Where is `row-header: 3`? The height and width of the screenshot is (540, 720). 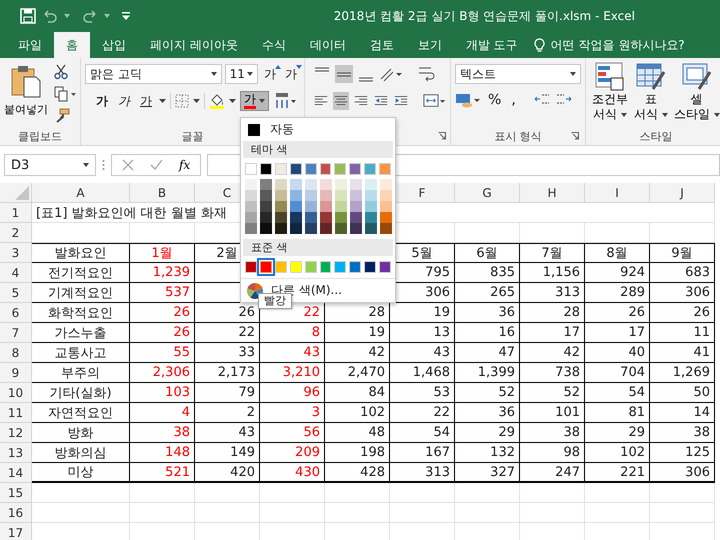 row-header: 3 is located at coordinates (16, 253).